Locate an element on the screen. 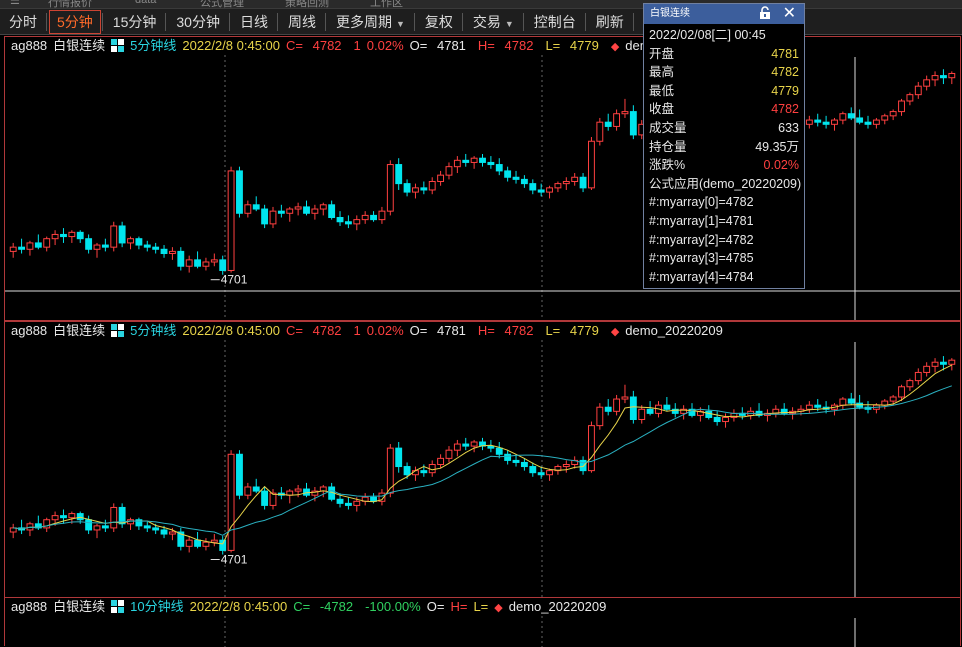  toolbar-button-4: 日线 is located at coordinates (254, 22).